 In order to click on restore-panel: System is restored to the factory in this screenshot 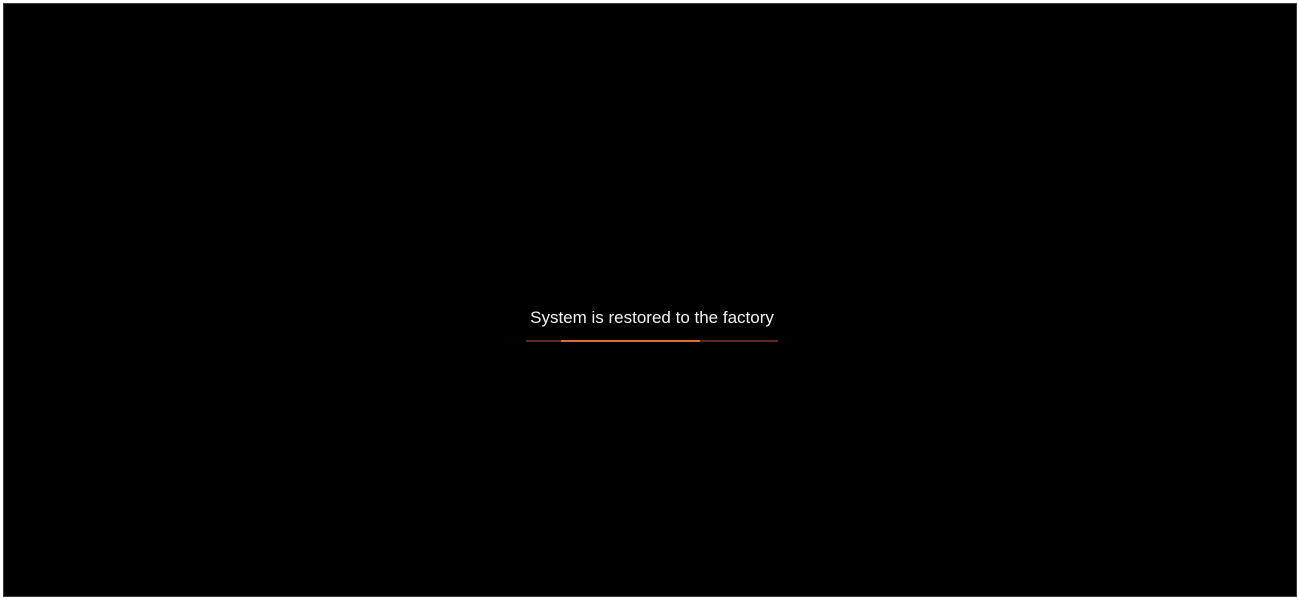, I will do `click(652, 324)`.